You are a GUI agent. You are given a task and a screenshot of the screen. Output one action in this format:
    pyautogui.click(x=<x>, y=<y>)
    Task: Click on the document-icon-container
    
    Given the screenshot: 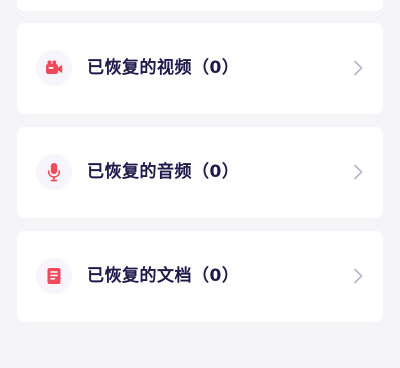 What is the action you would take?
    pyautogui.click(x=54, y=276)
    